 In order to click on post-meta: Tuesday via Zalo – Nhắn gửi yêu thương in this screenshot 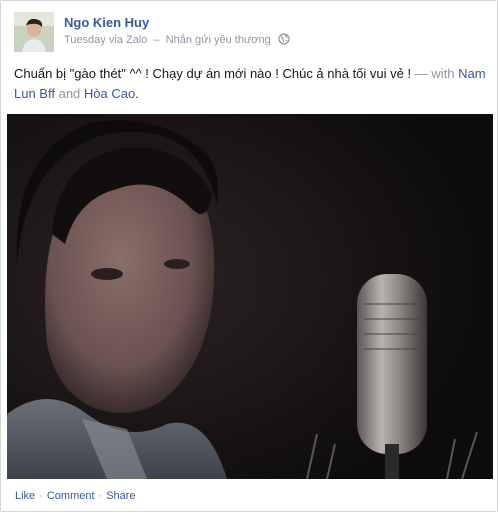, I will do `click(177, 40)`.